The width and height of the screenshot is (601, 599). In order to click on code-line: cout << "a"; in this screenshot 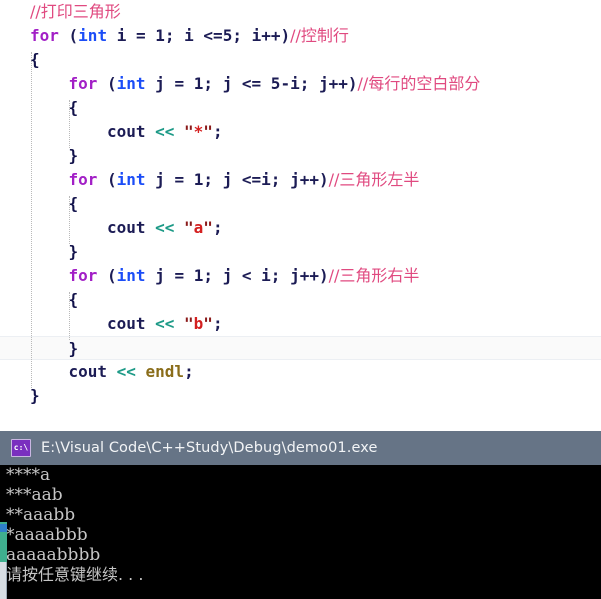, I will do `click(300, 228)`.